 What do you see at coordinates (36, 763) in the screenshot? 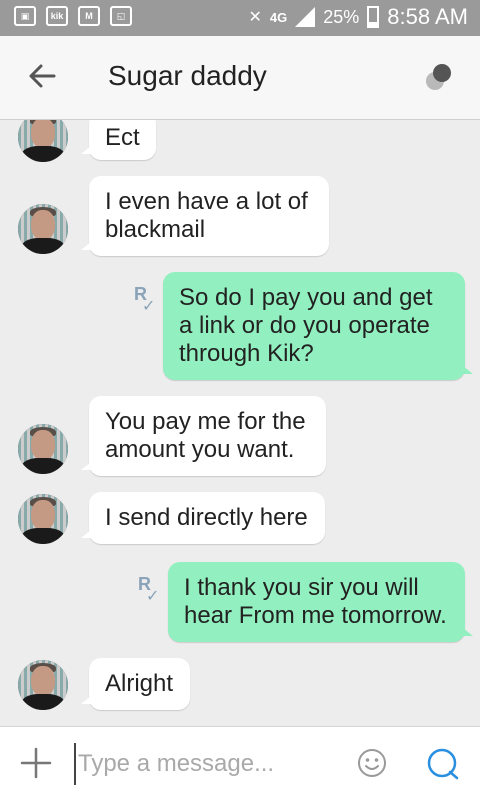
I see `plus-icon` at bounding box center [36, 763].